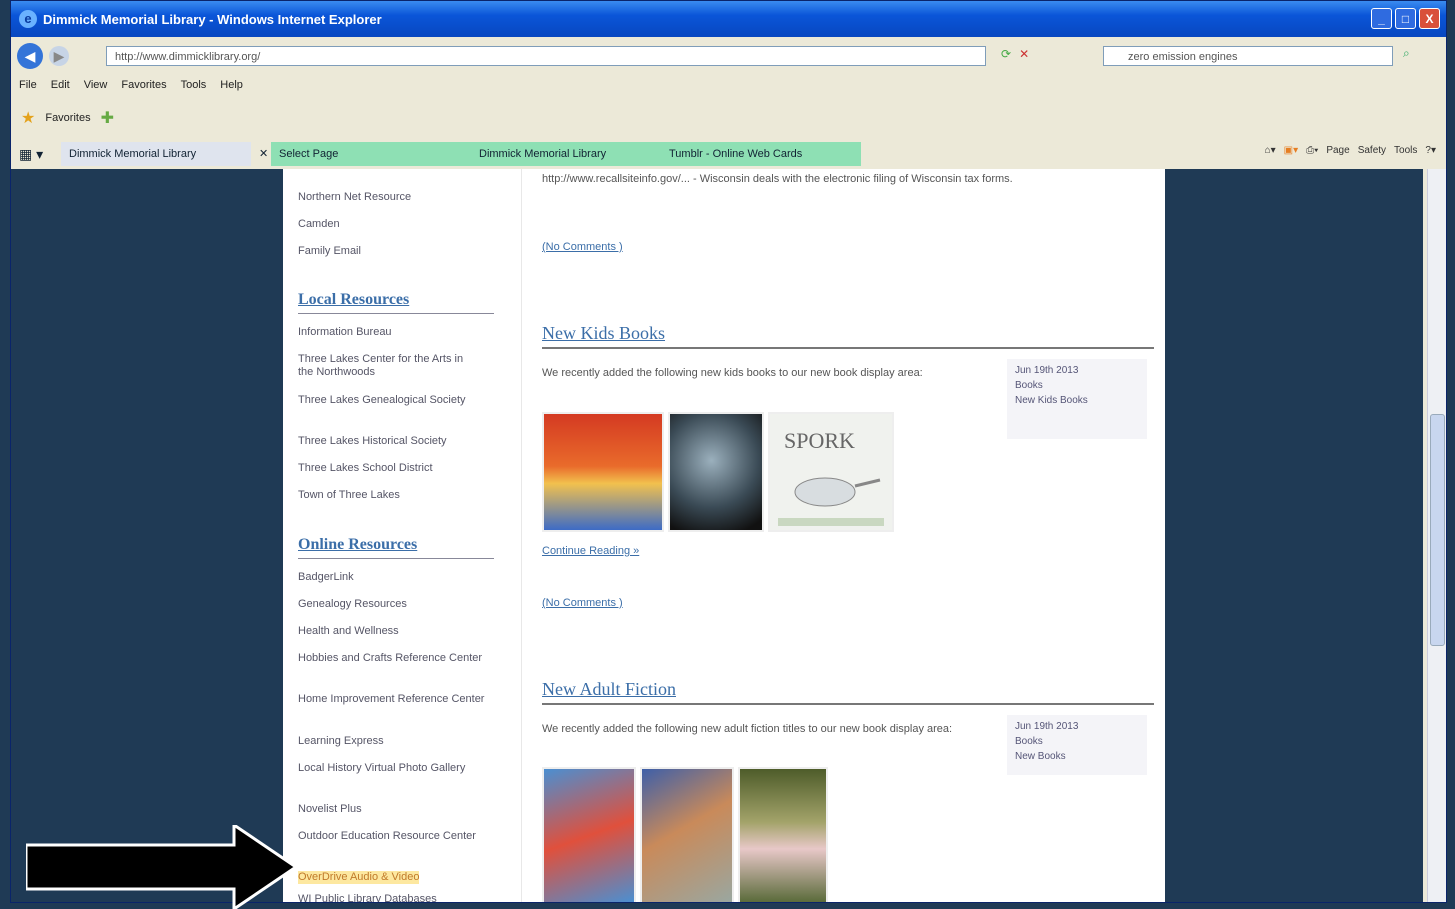 This screenshot has height=909, width=1455. I want to click on menu-edit: Edit, so click(60, 89).